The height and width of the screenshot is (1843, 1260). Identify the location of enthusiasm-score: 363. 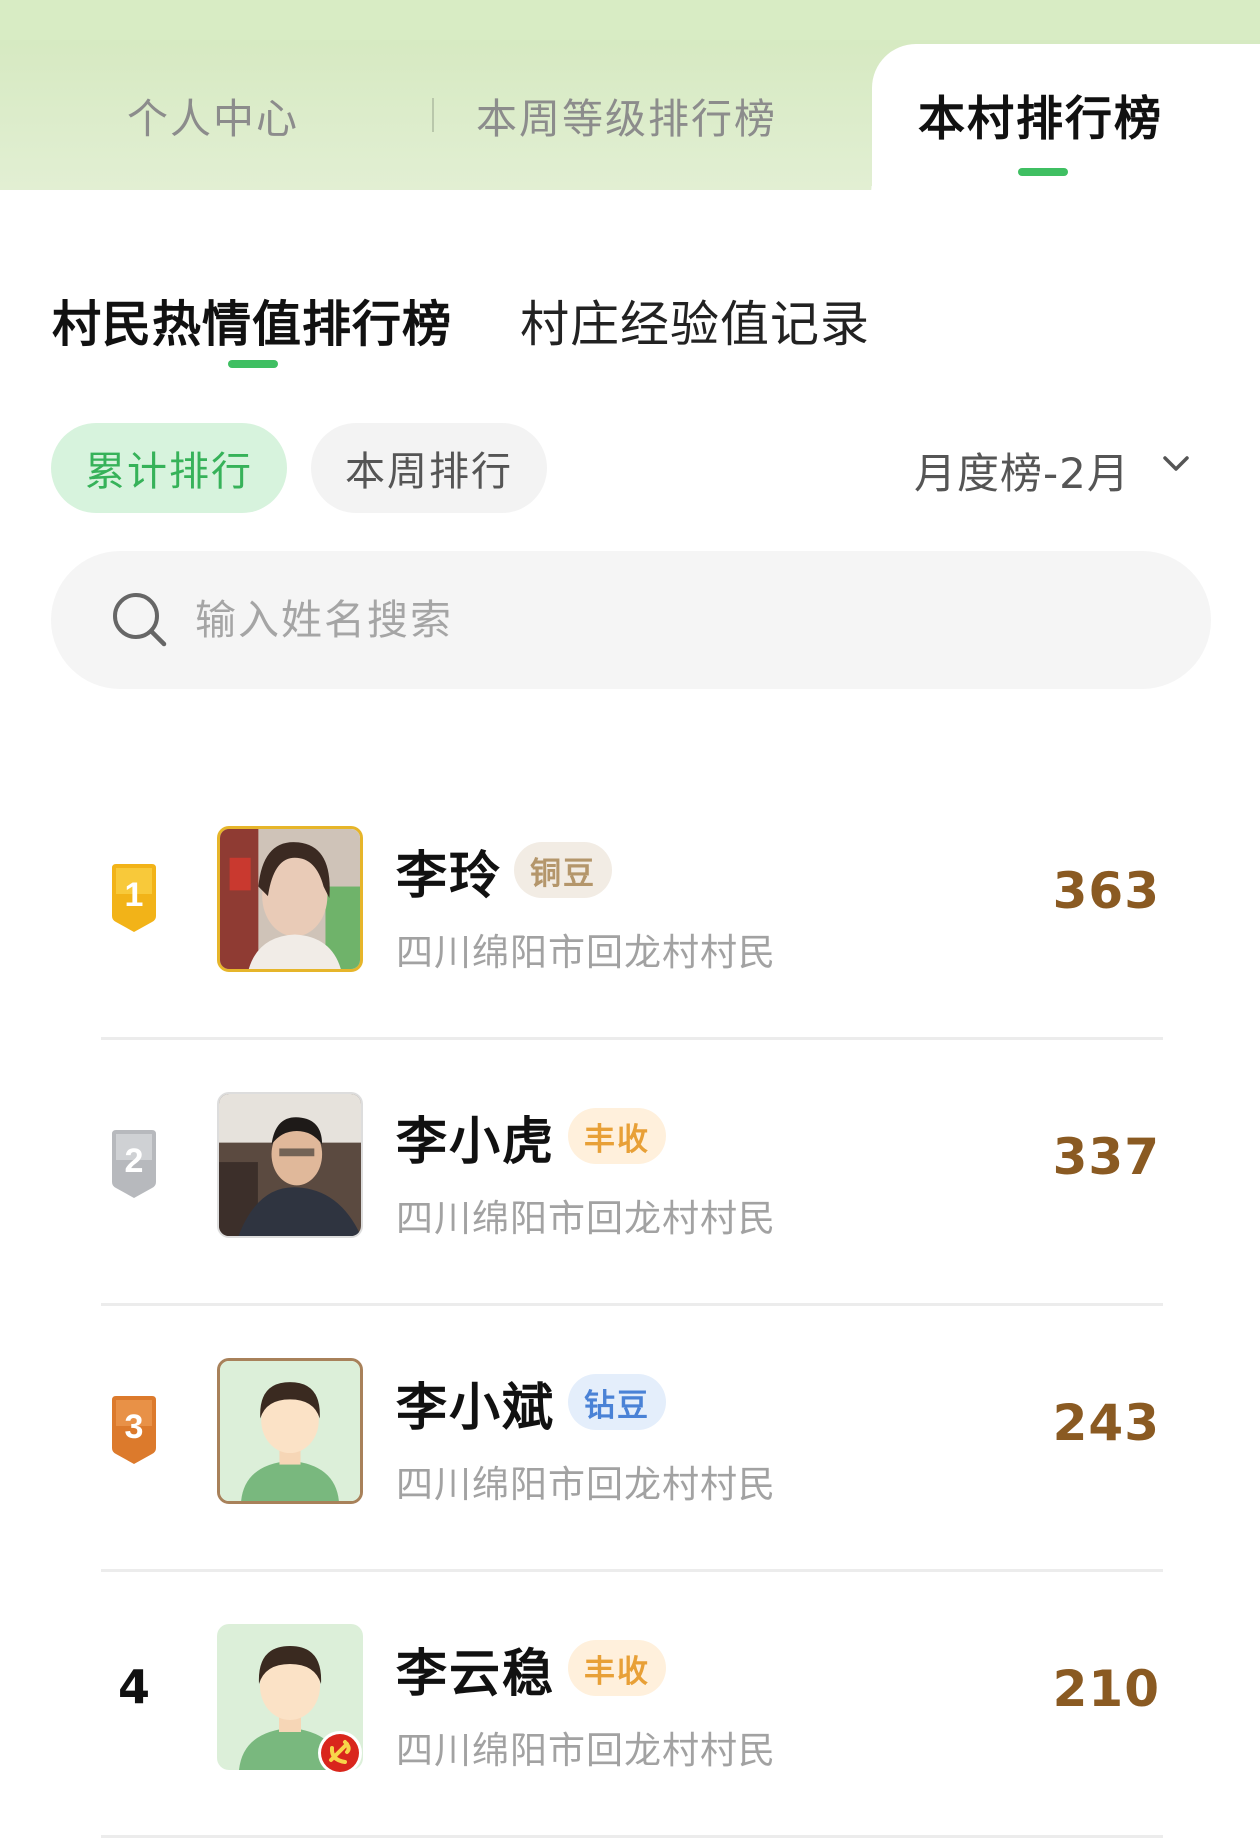
(1106, 891).